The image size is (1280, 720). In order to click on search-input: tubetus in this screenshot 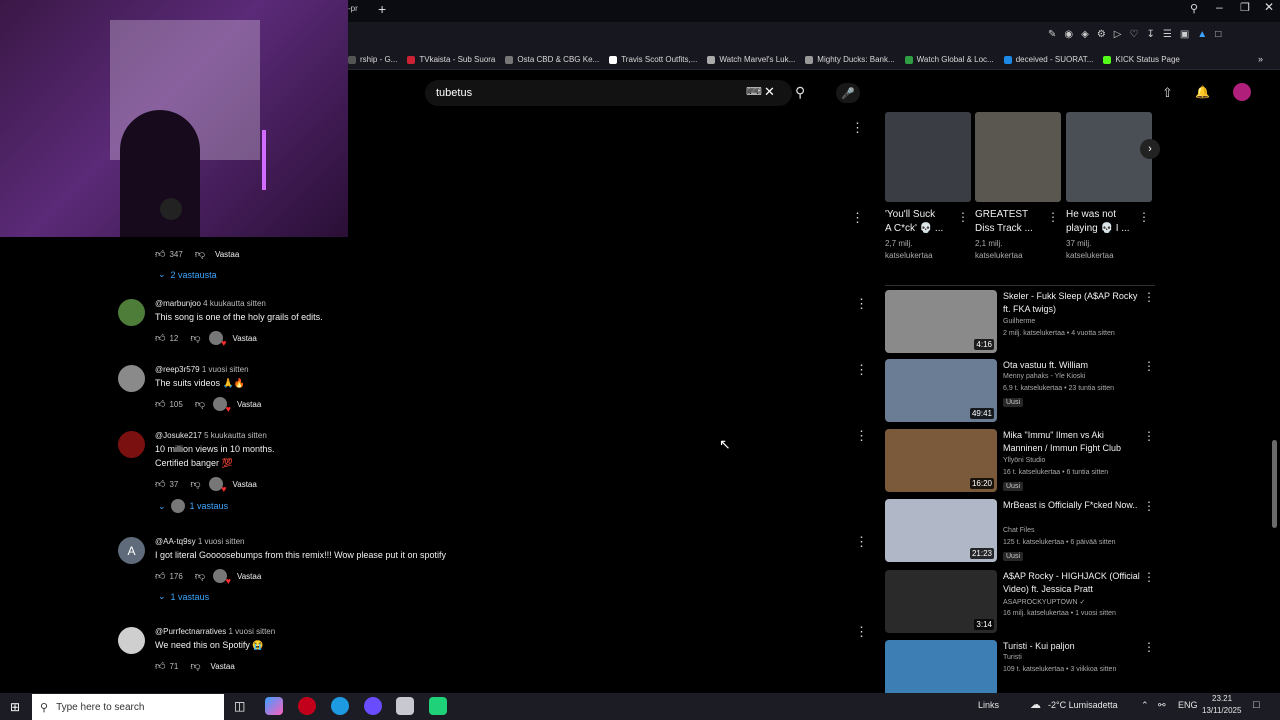, I will do `click(454, 93)`.